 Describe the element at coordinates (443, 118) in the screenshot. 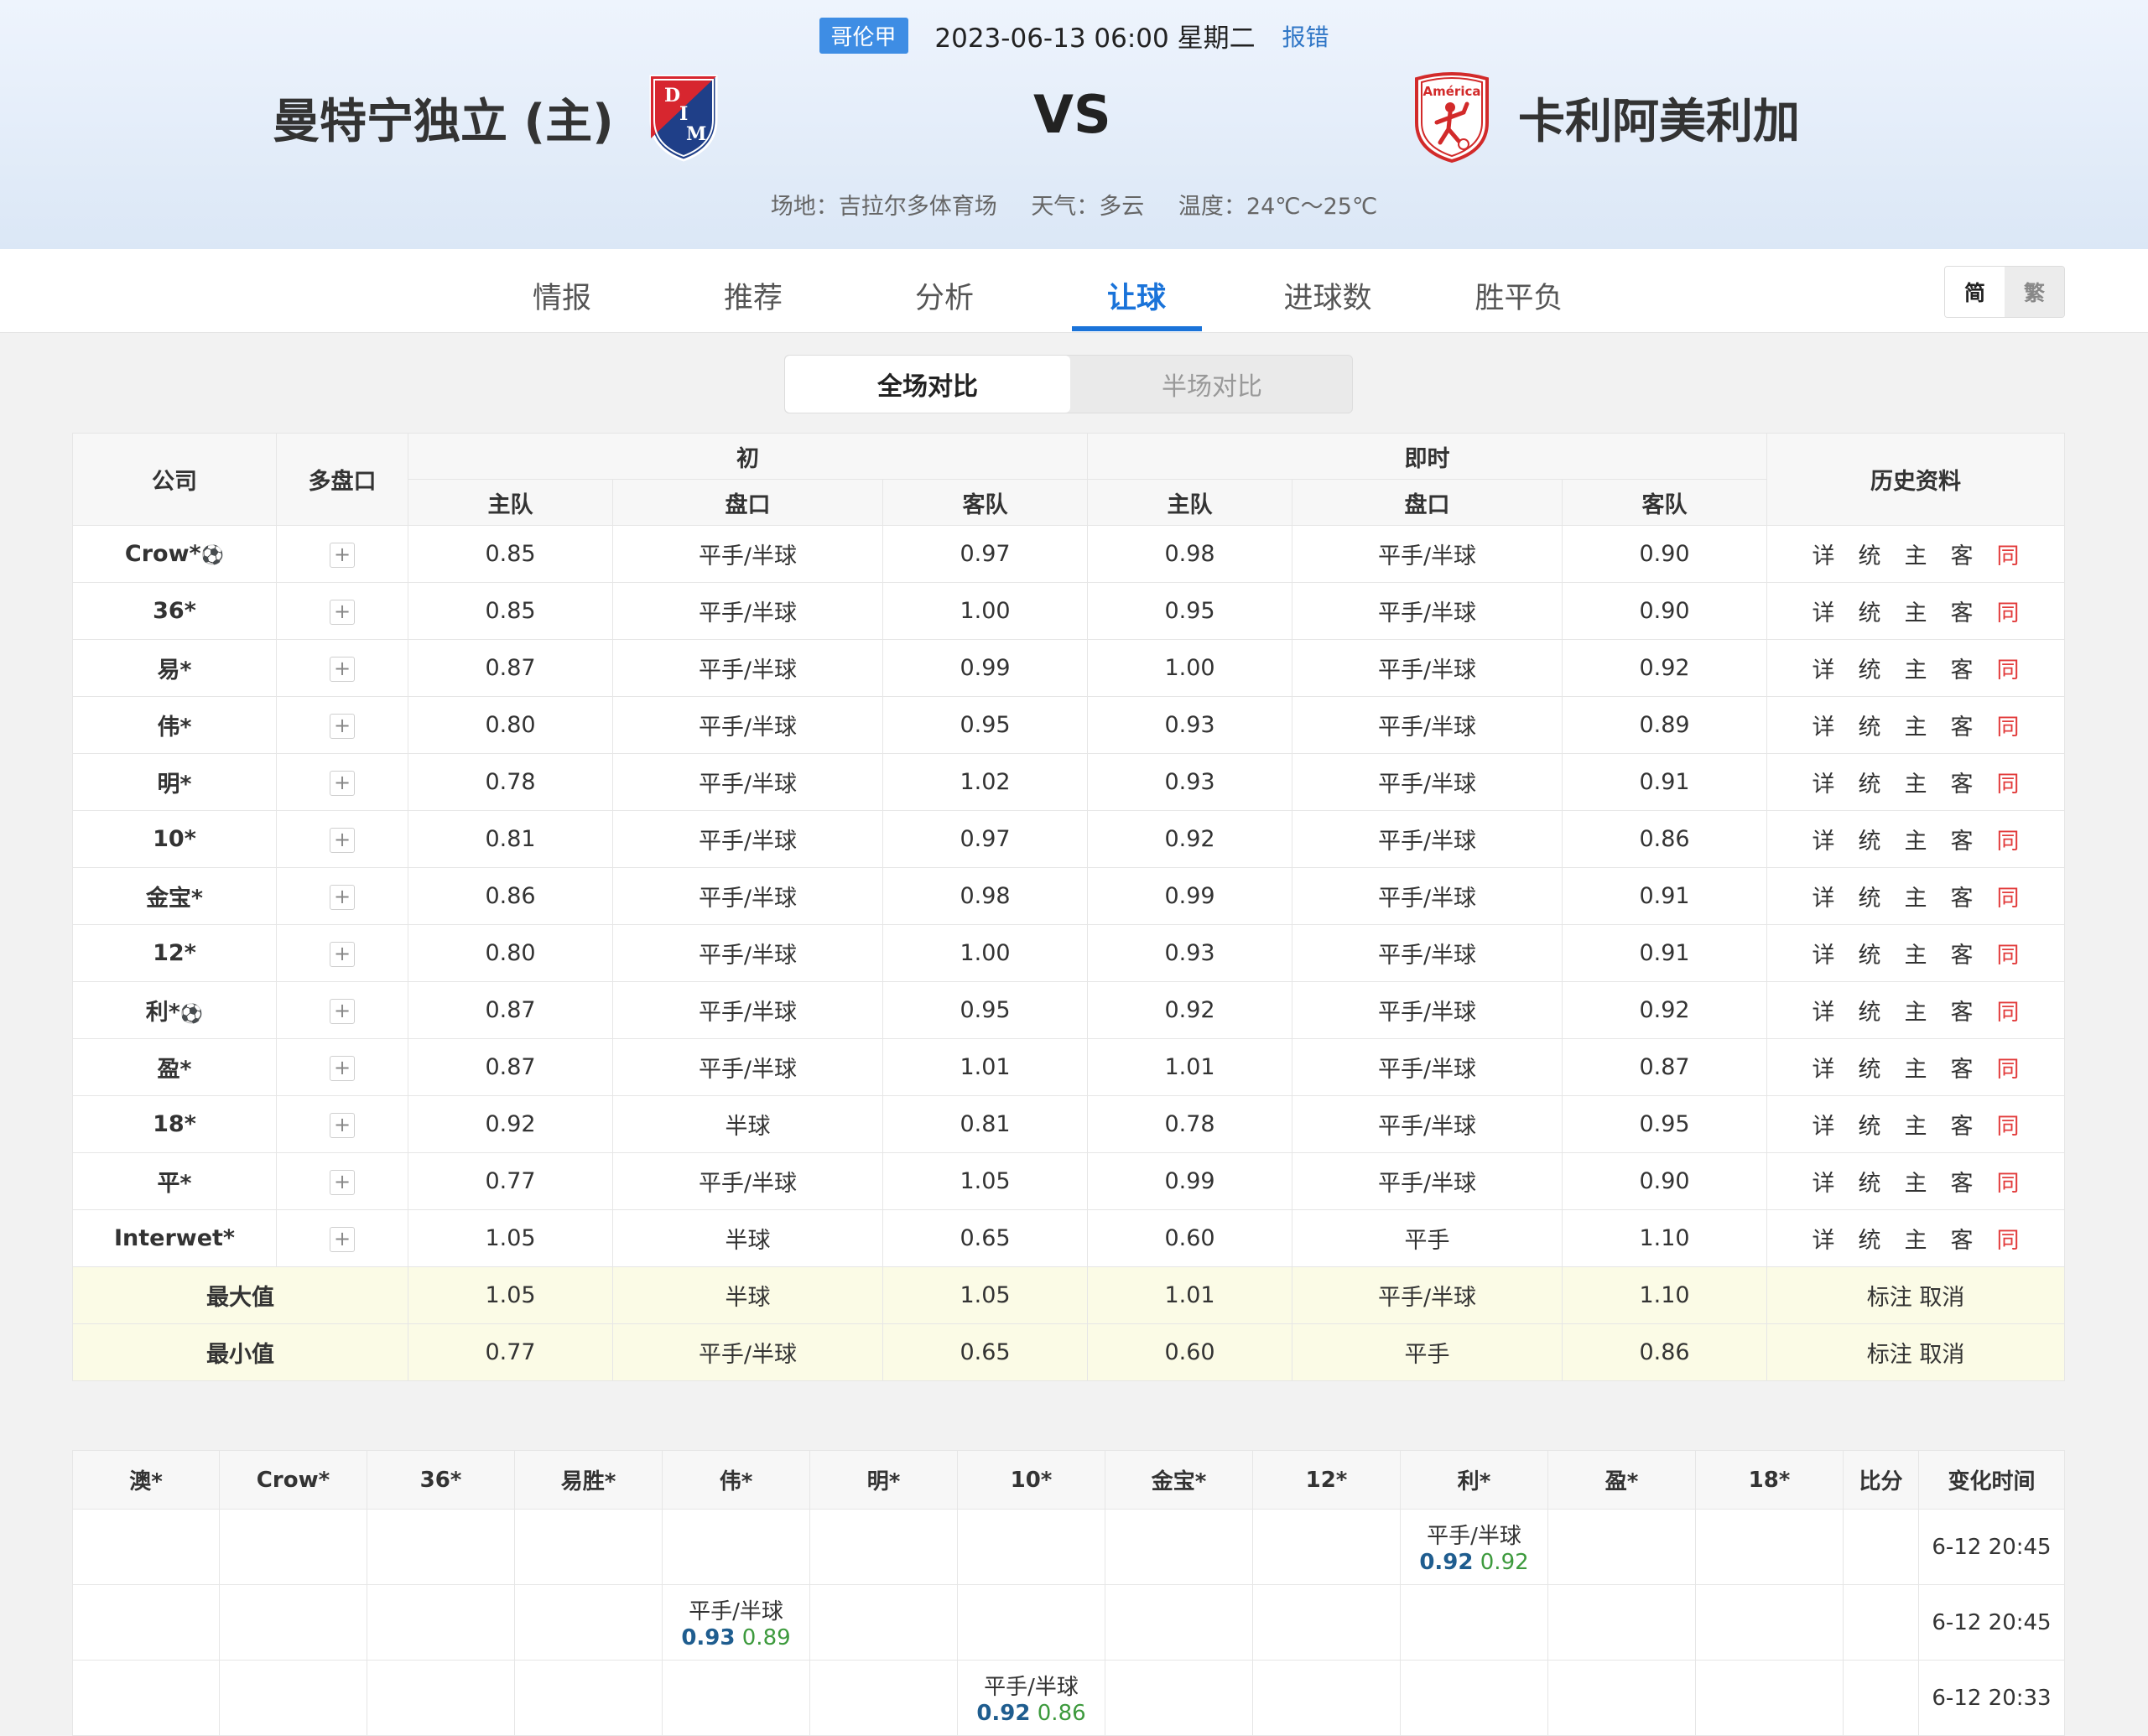

I see `home-team-name: 曼特宁独立 (主)` at that location.